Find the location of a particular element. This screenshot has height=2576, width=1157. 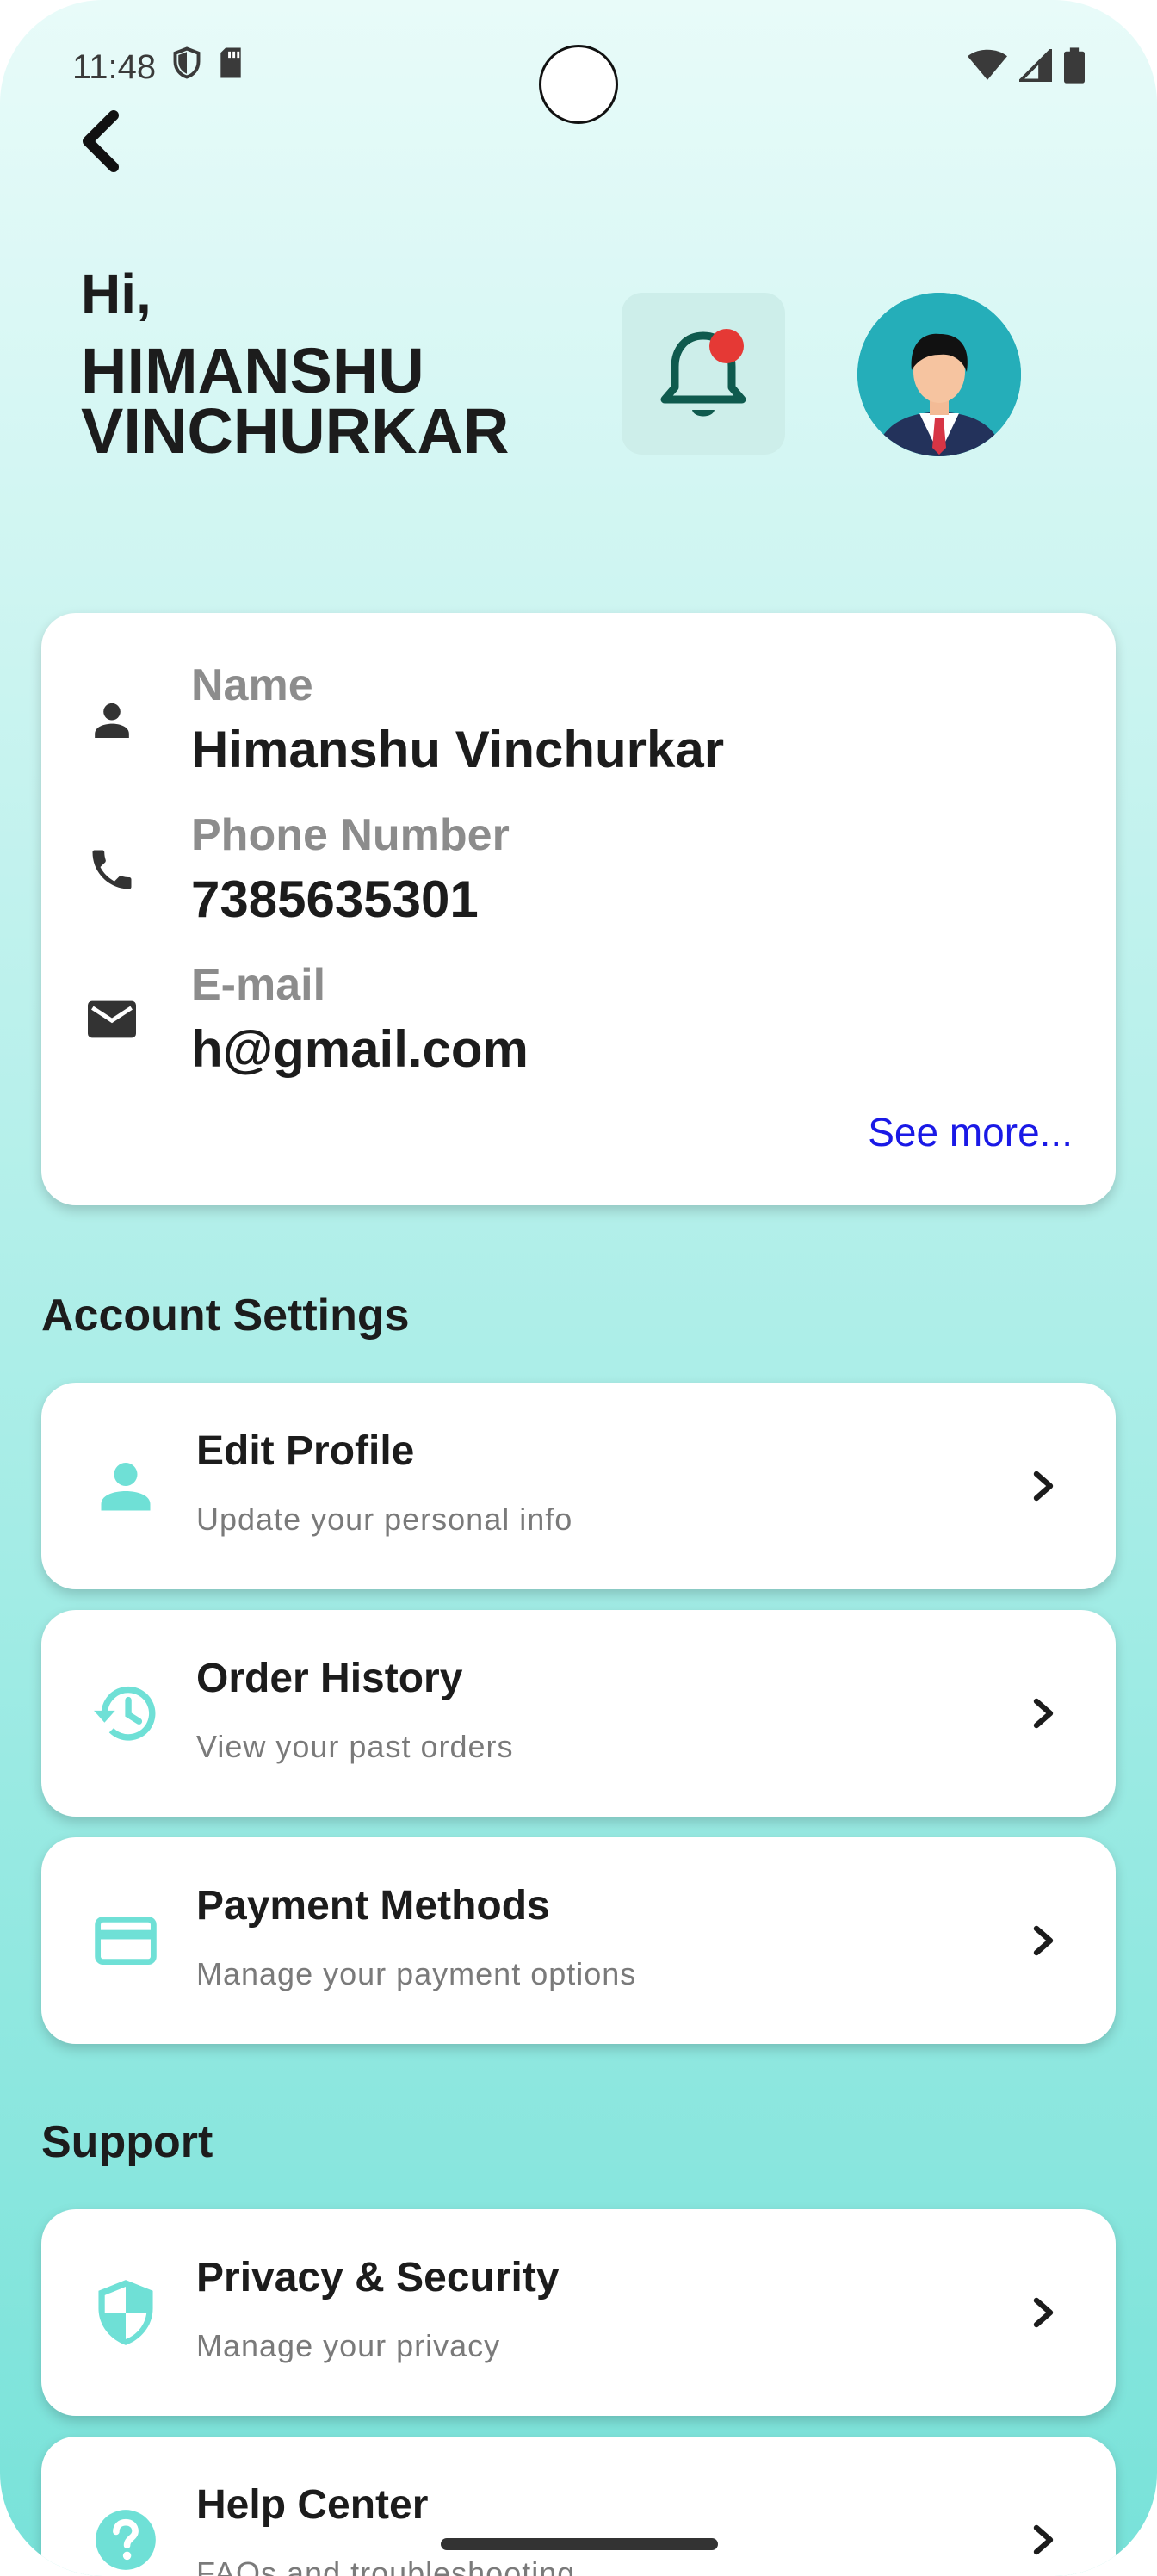

phone-value: 7385635301 is located at coordinates (335, 899).